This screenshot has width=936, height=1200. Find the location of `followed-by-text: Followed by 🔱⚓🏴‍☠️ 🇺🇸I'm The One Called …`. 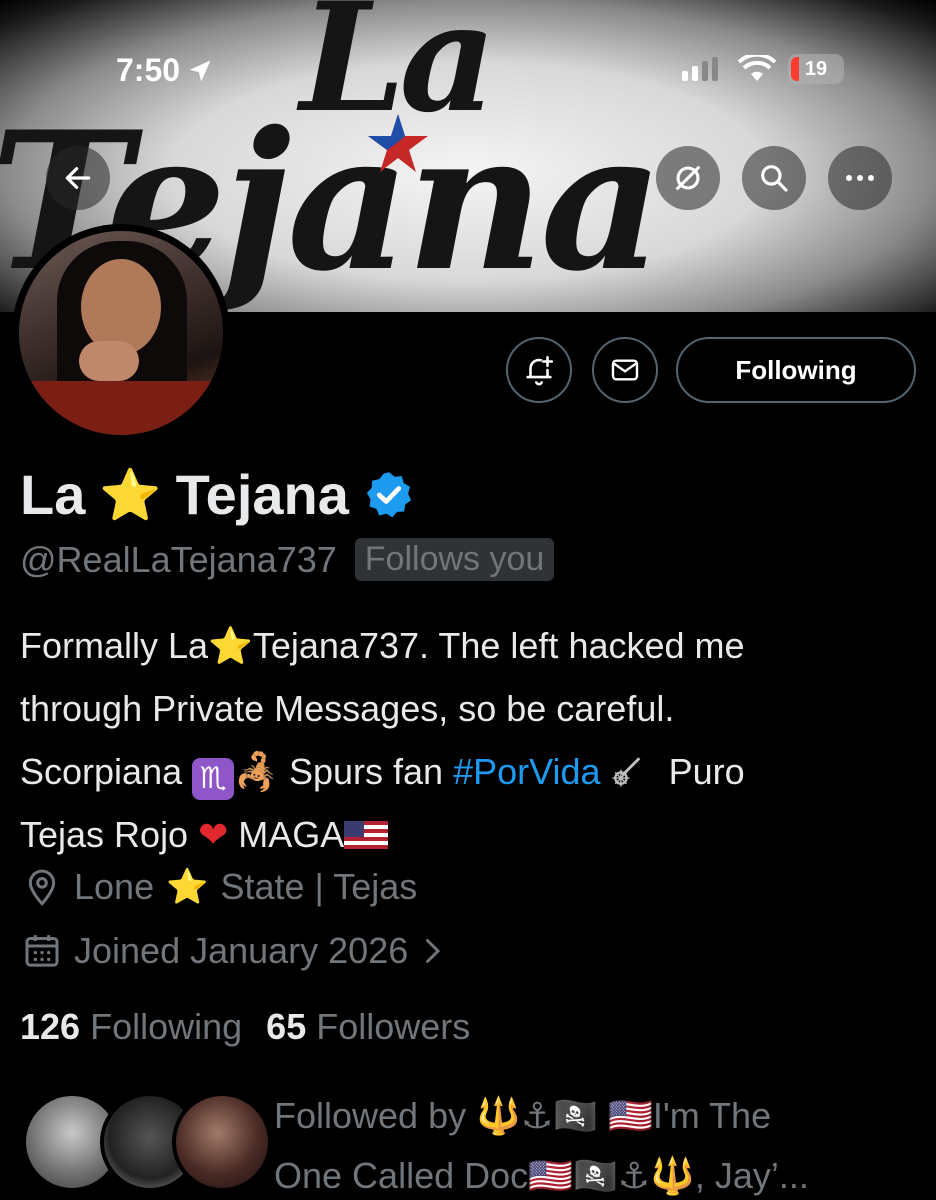

followed-by-text: Followed by 🔱⚓🏴‍☠️ 🇺🇸I'm The One Called … is located at coordinates (599, 1143).